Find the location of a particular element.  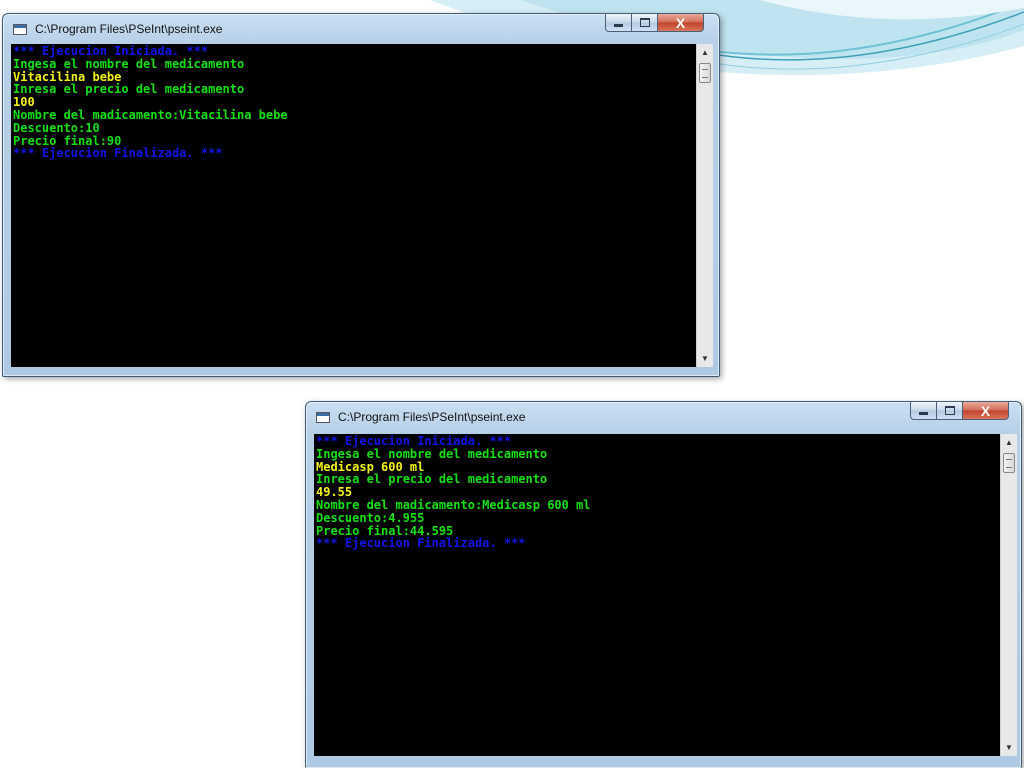

console-line: Nombre del madicamento:Vitacilina bebe is located at coordinates (150, 114).